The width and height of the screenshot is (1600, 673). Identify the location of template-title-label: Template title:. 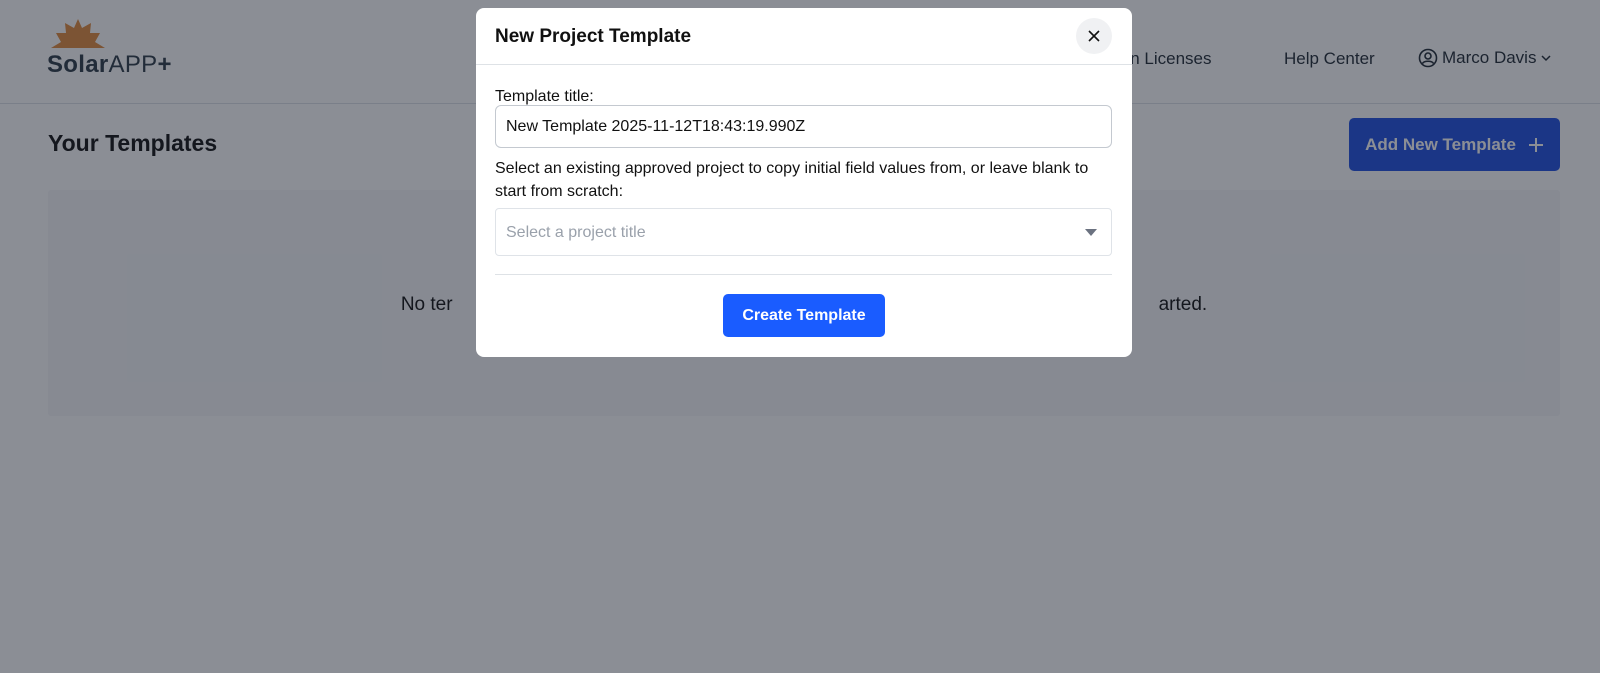
(544, 96).